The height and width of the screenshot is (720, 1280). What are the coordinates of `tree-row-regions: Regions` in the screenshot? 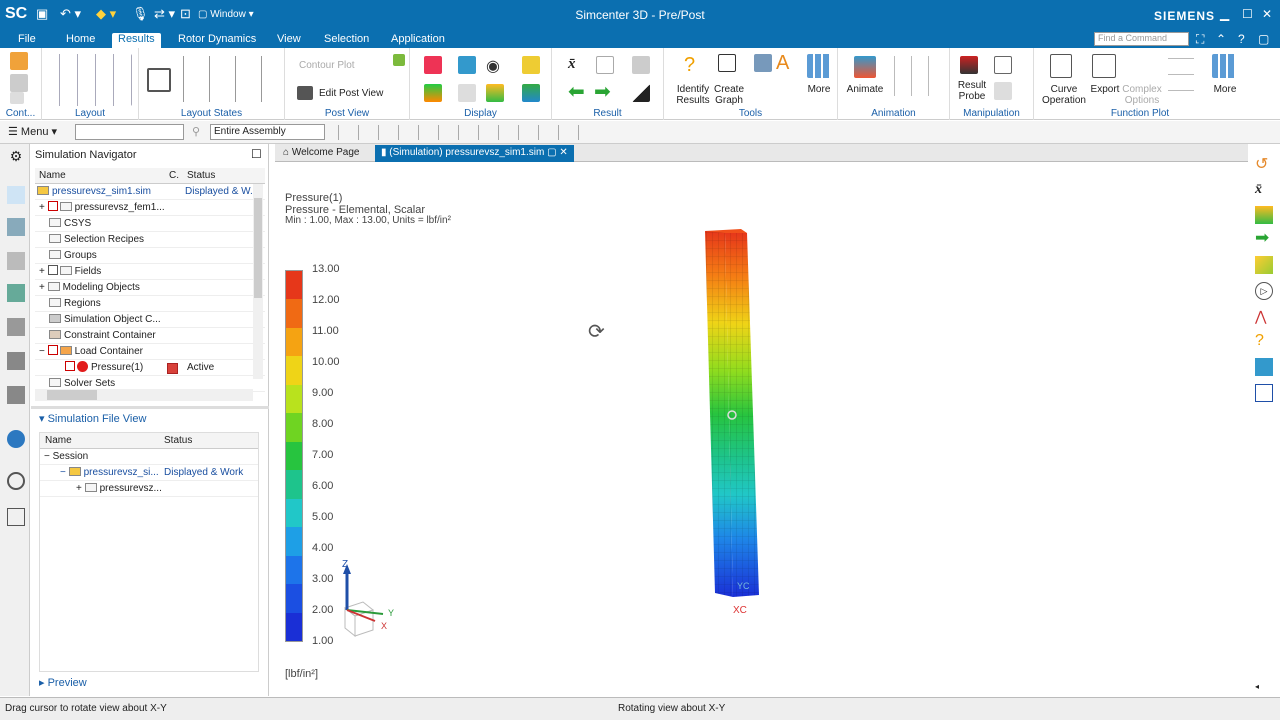 It's located at (150, 304).